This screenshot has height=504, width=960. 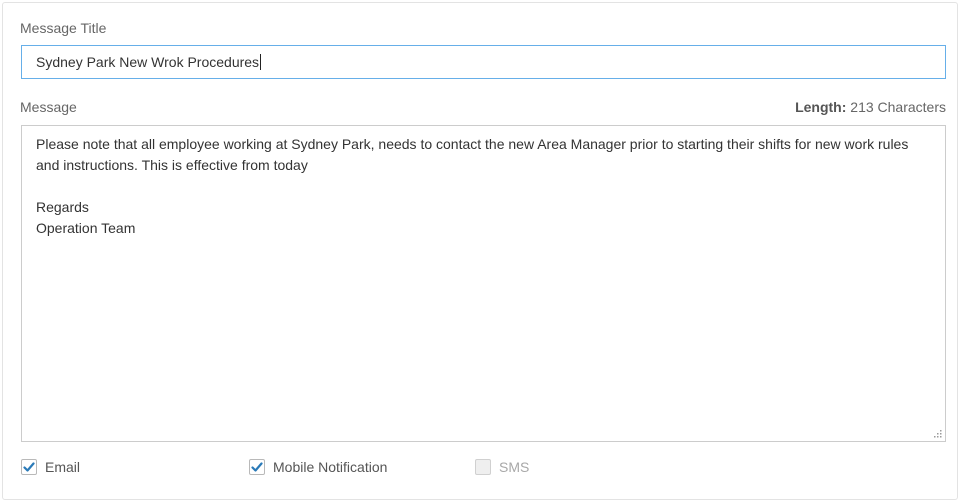 I want to click on mobile-notification-checkbox-option: Mobile Notification, so click(x=318, y=467).